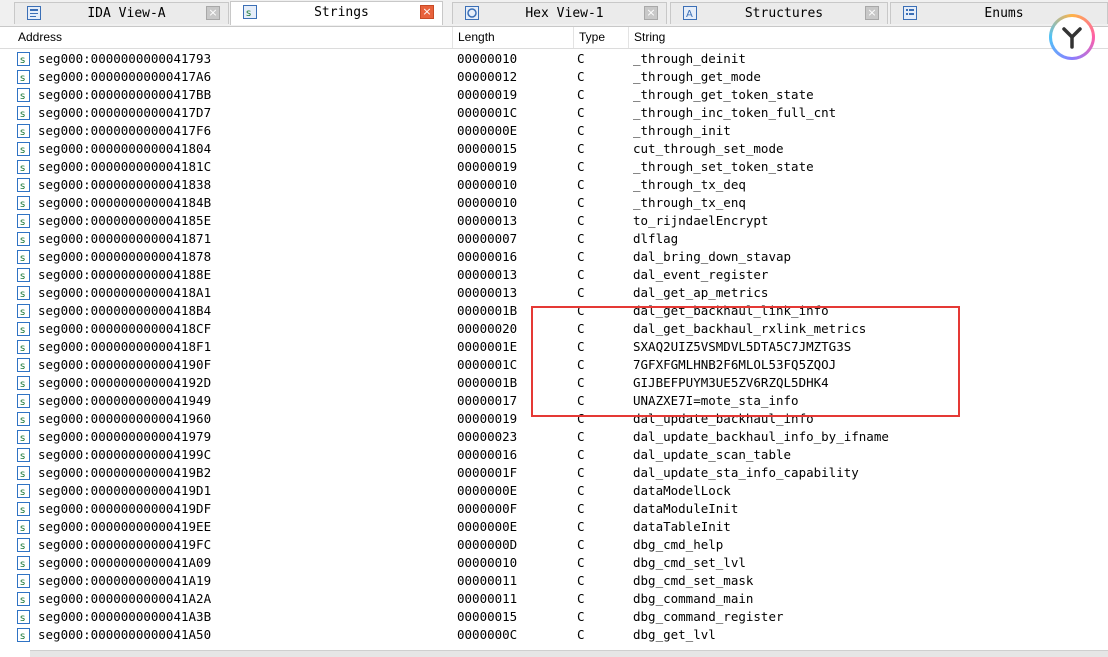 The height and width of the screenshot is (657, 1108). What do you see at coordinates (746, 472) in the screenshot?
I see `string-cell: dal_update_sta_info_capability` at bounding box center [746, 472].